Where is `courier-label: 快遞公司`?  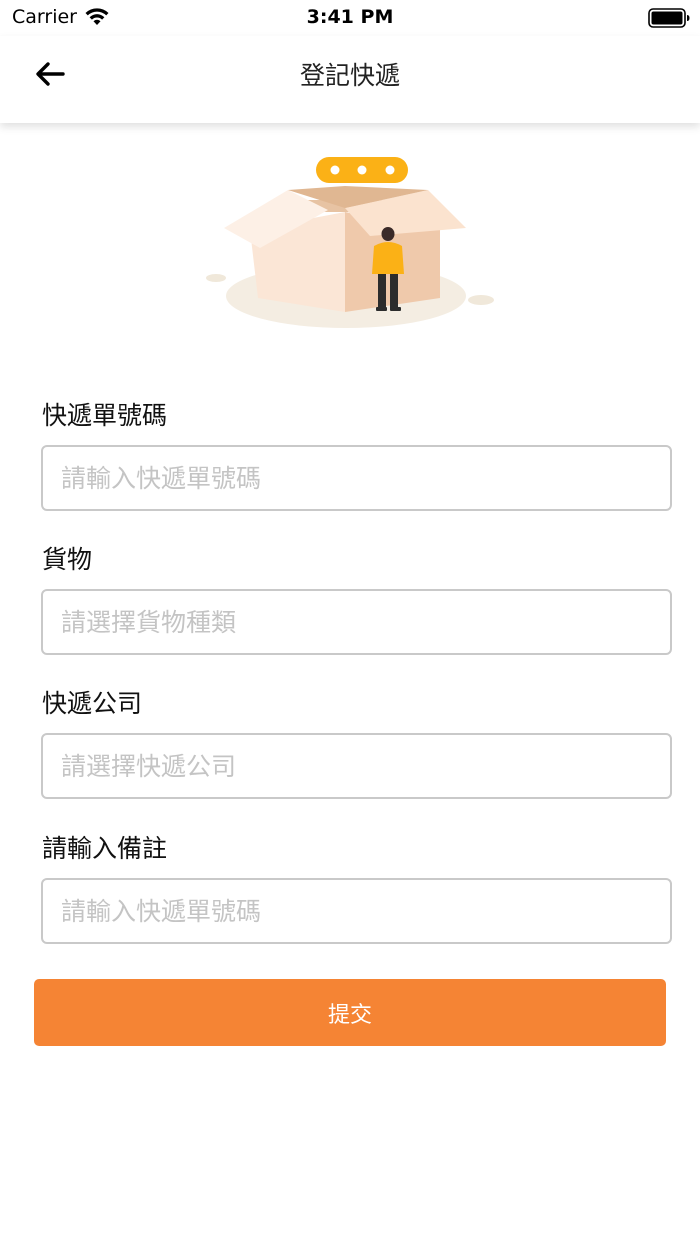
courier-label: 快遞公司 is located at coordinates (92, 703).